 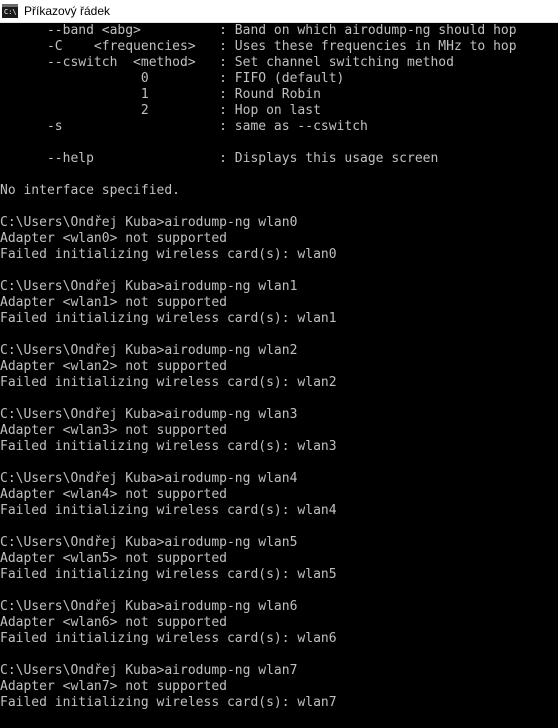 What do you see at coordinates (160, 110) in the screenshot?
I see `console-line: 2 : Hop on last` at bounding box center [160, 110].